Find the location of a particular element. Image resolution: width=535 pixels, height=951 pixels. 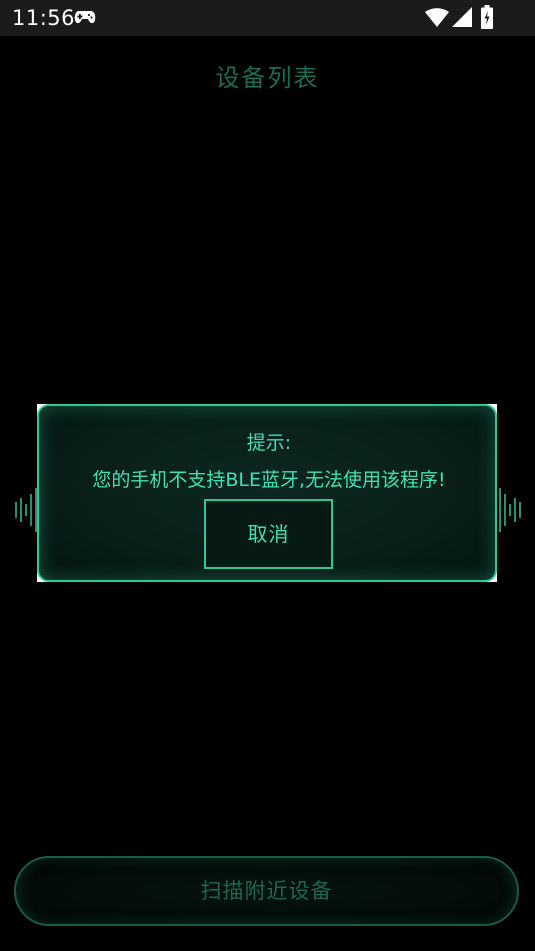

cancel-button: 取消 is located at coordinates (268, 534).